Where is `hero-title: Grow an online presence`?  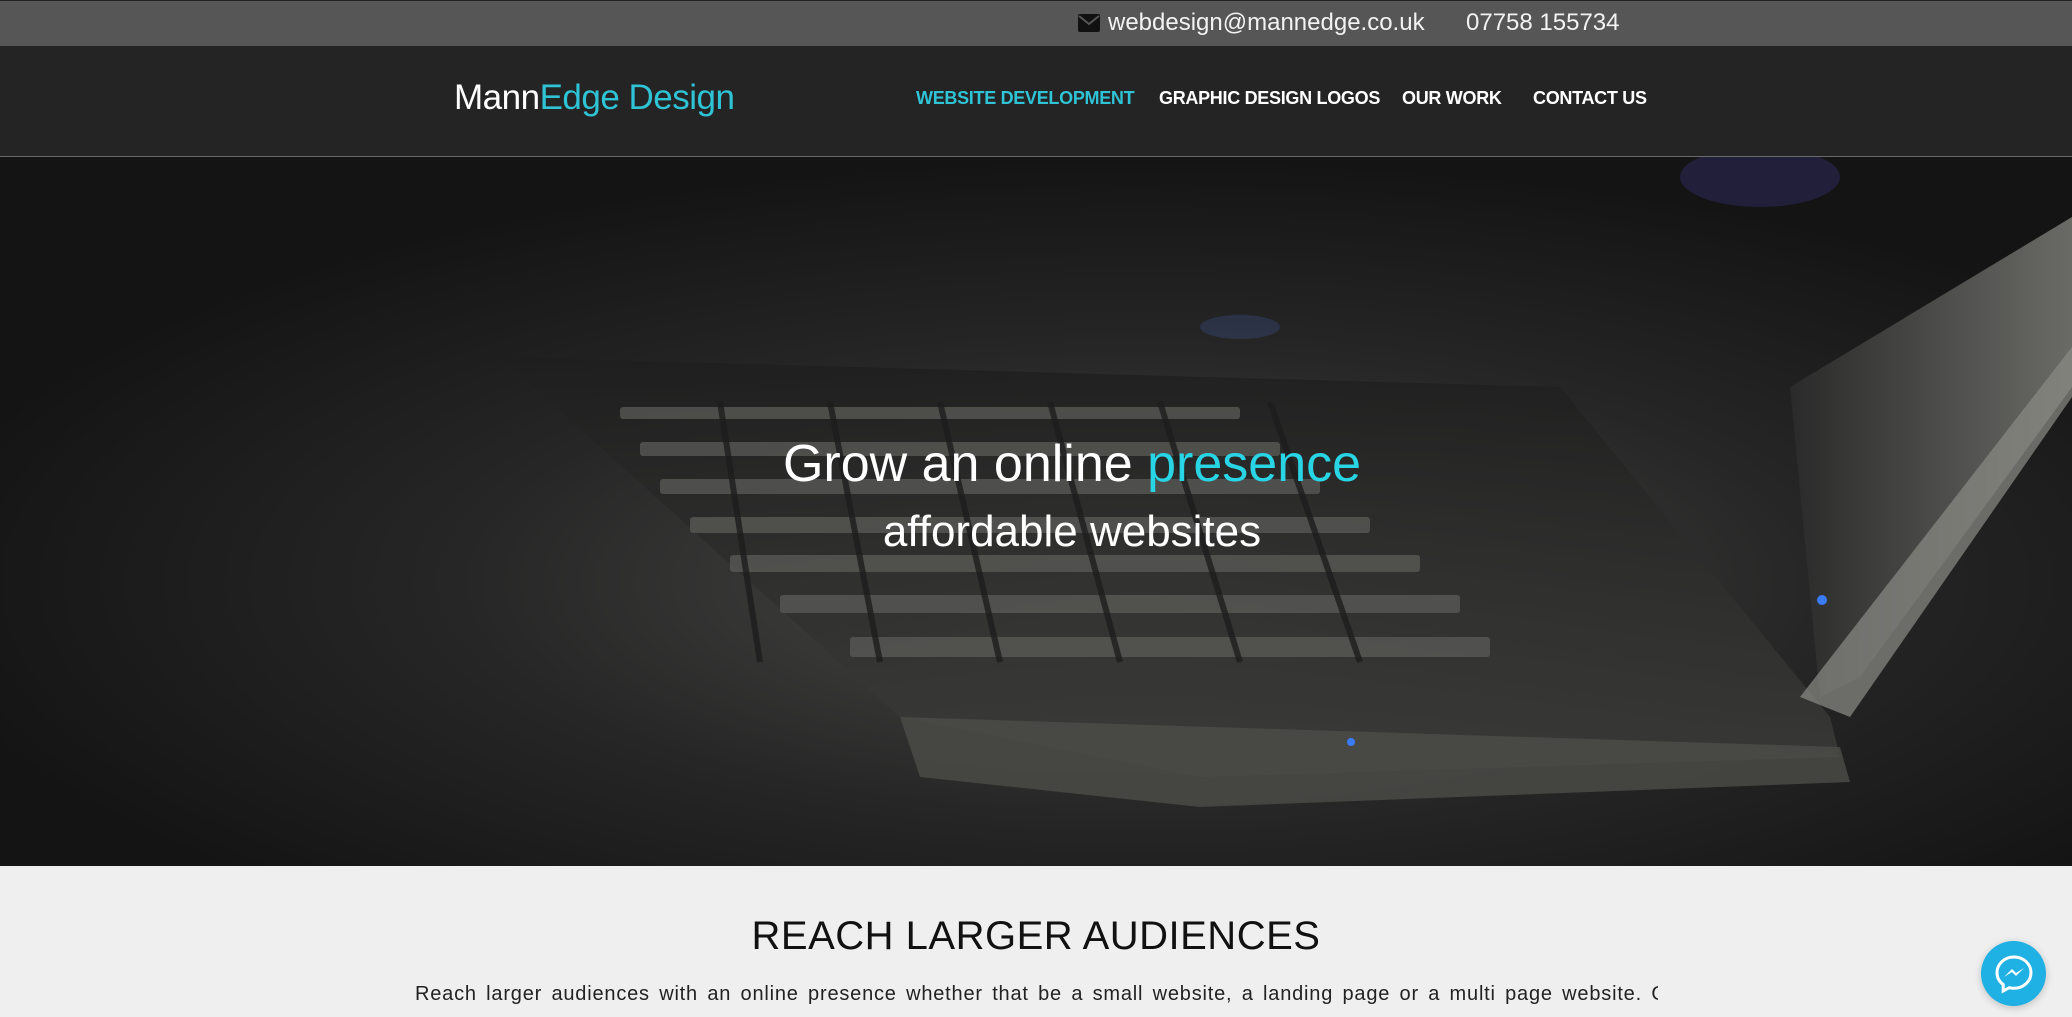 hero-title: Grow an online presence is located at coordinates (1036, 464).